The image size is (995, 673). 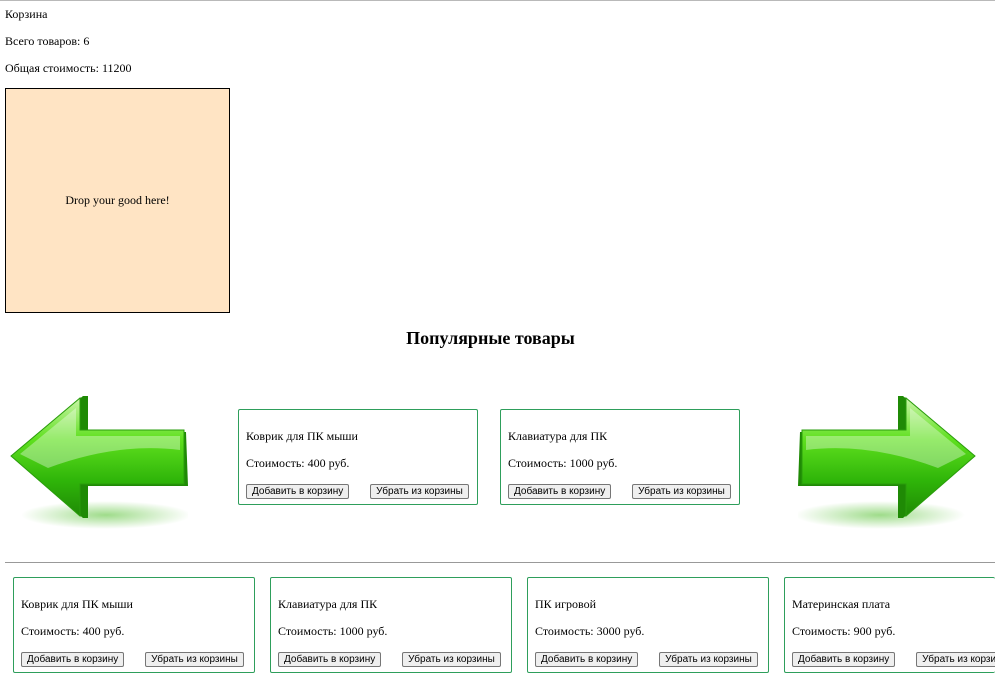 I want to click on cart-drop-zone: Drop your good here!, so click(x=117, y=200).